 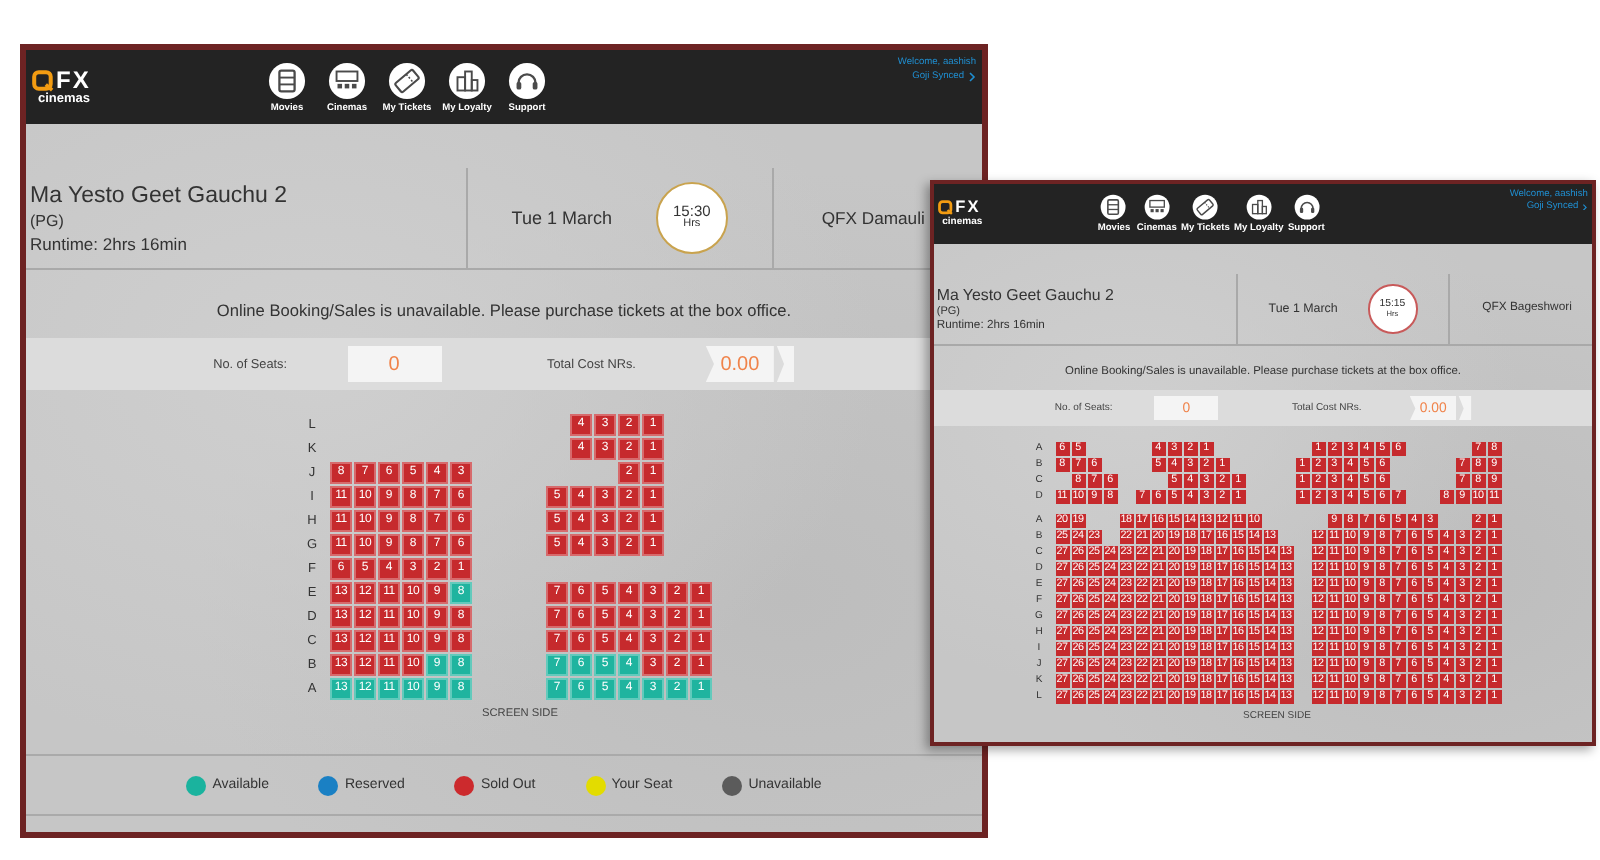 What do you see at coordinates (160, 195) in the screenshot?
I see `movie-title: Ma Yesto Geet Gauchu 2` at bounding box center [160, 195].